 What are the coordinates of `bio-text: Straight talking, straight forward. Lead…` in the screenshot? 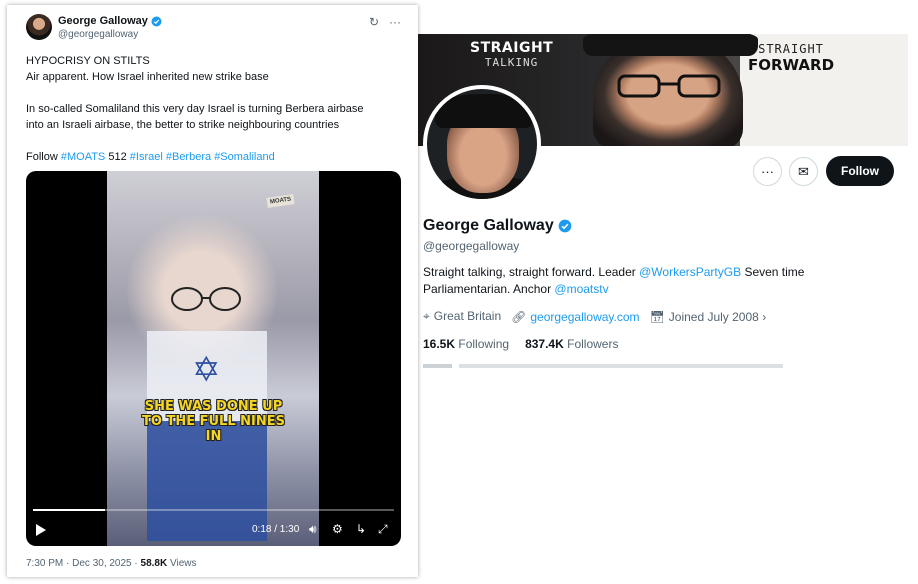 It's located at (531, 272).